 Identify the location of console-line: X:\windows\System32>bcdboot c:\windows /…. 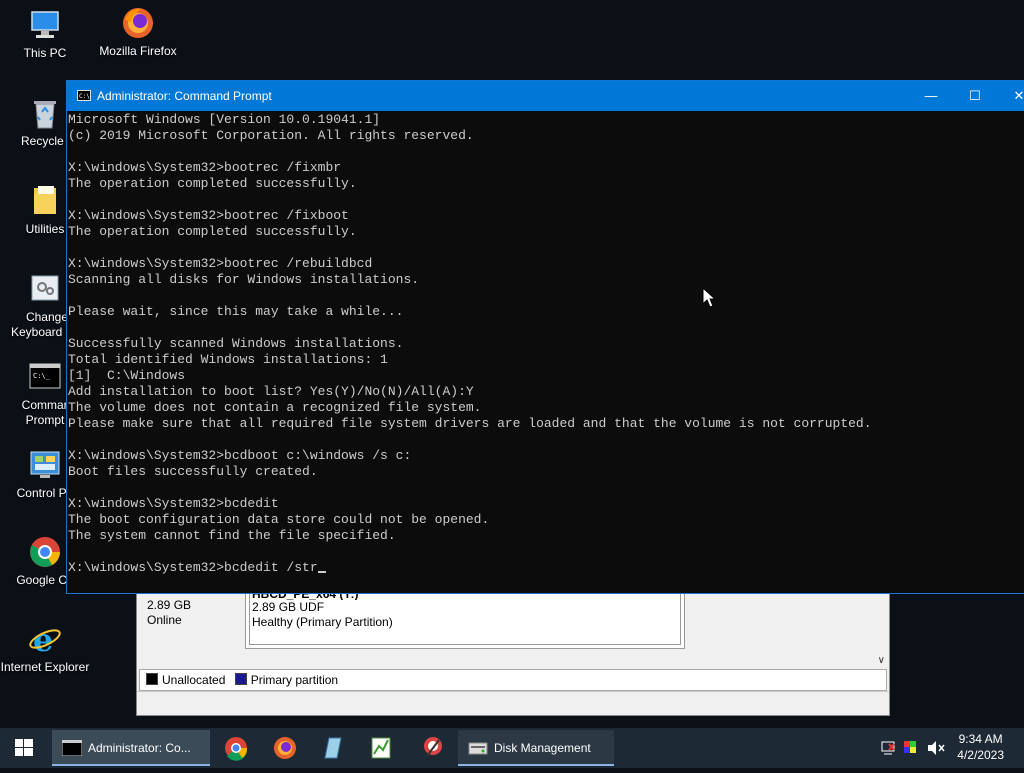
(240, 455).